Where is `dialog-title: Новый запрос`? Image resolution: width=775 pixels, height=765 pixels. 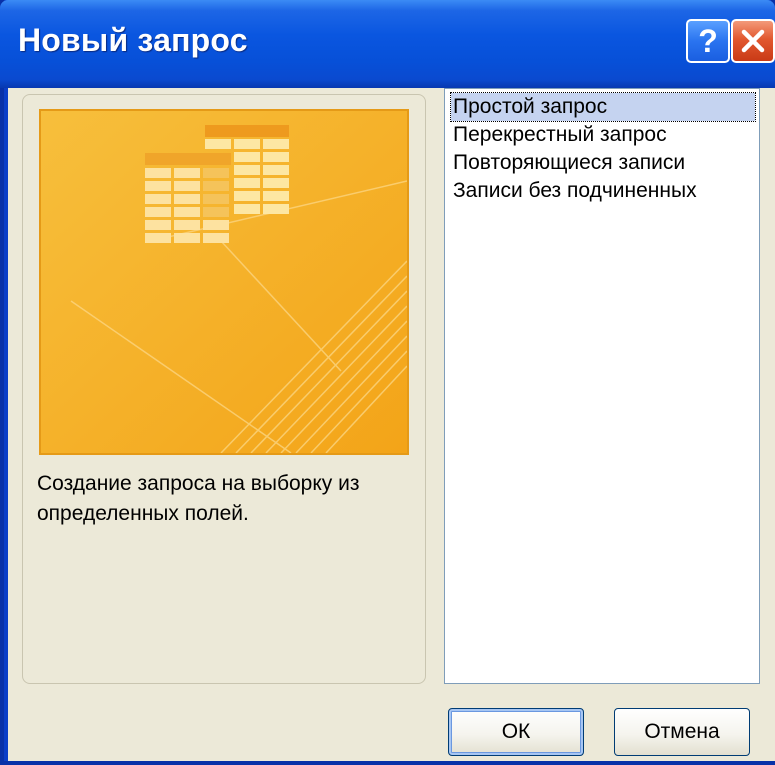
dialog-title: Новый запрос is located at coordinates (133, 40).